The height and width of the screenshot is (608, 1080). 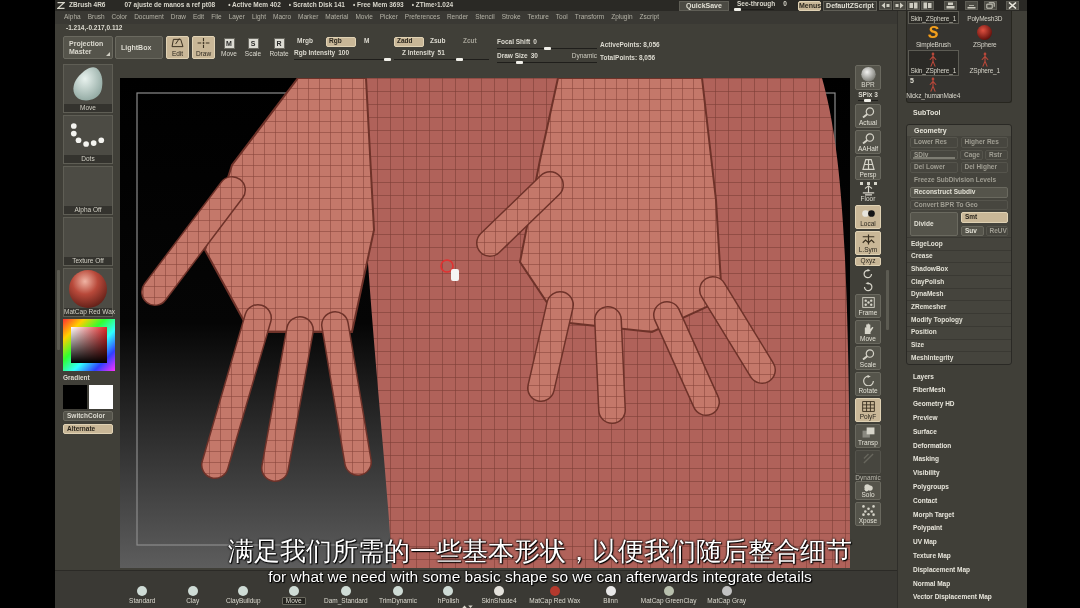 What do you see at coordinates (868, 190) in the screenshot?
I see `floor-icon` at bounding box center [868, 190].